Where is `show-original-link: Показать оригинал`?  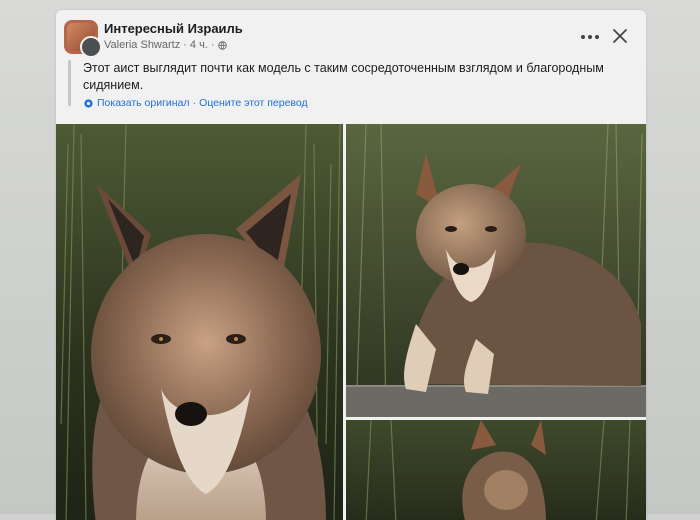 show-original-link: Показать оригинал is located at coordinates (143, 103).